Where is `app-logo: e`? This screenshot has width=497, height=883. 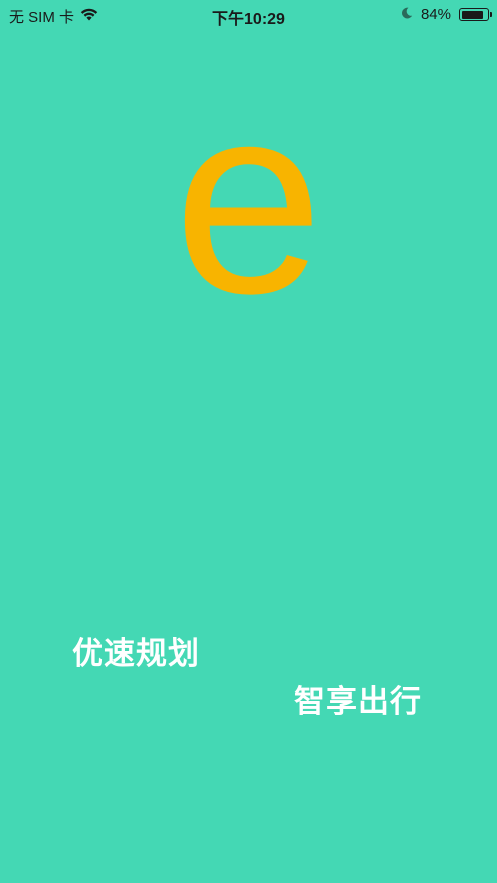 app-logo: e is located at coordinates (248, 199).